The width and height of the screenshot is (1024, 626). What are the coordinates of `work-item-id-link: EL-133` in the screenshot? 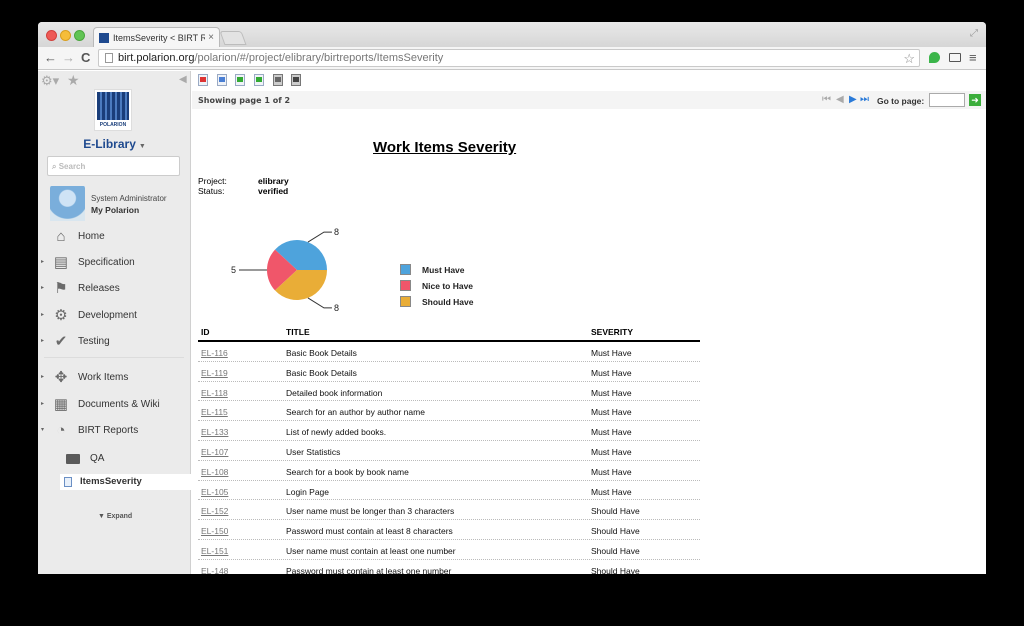 It's located at (214, 432).